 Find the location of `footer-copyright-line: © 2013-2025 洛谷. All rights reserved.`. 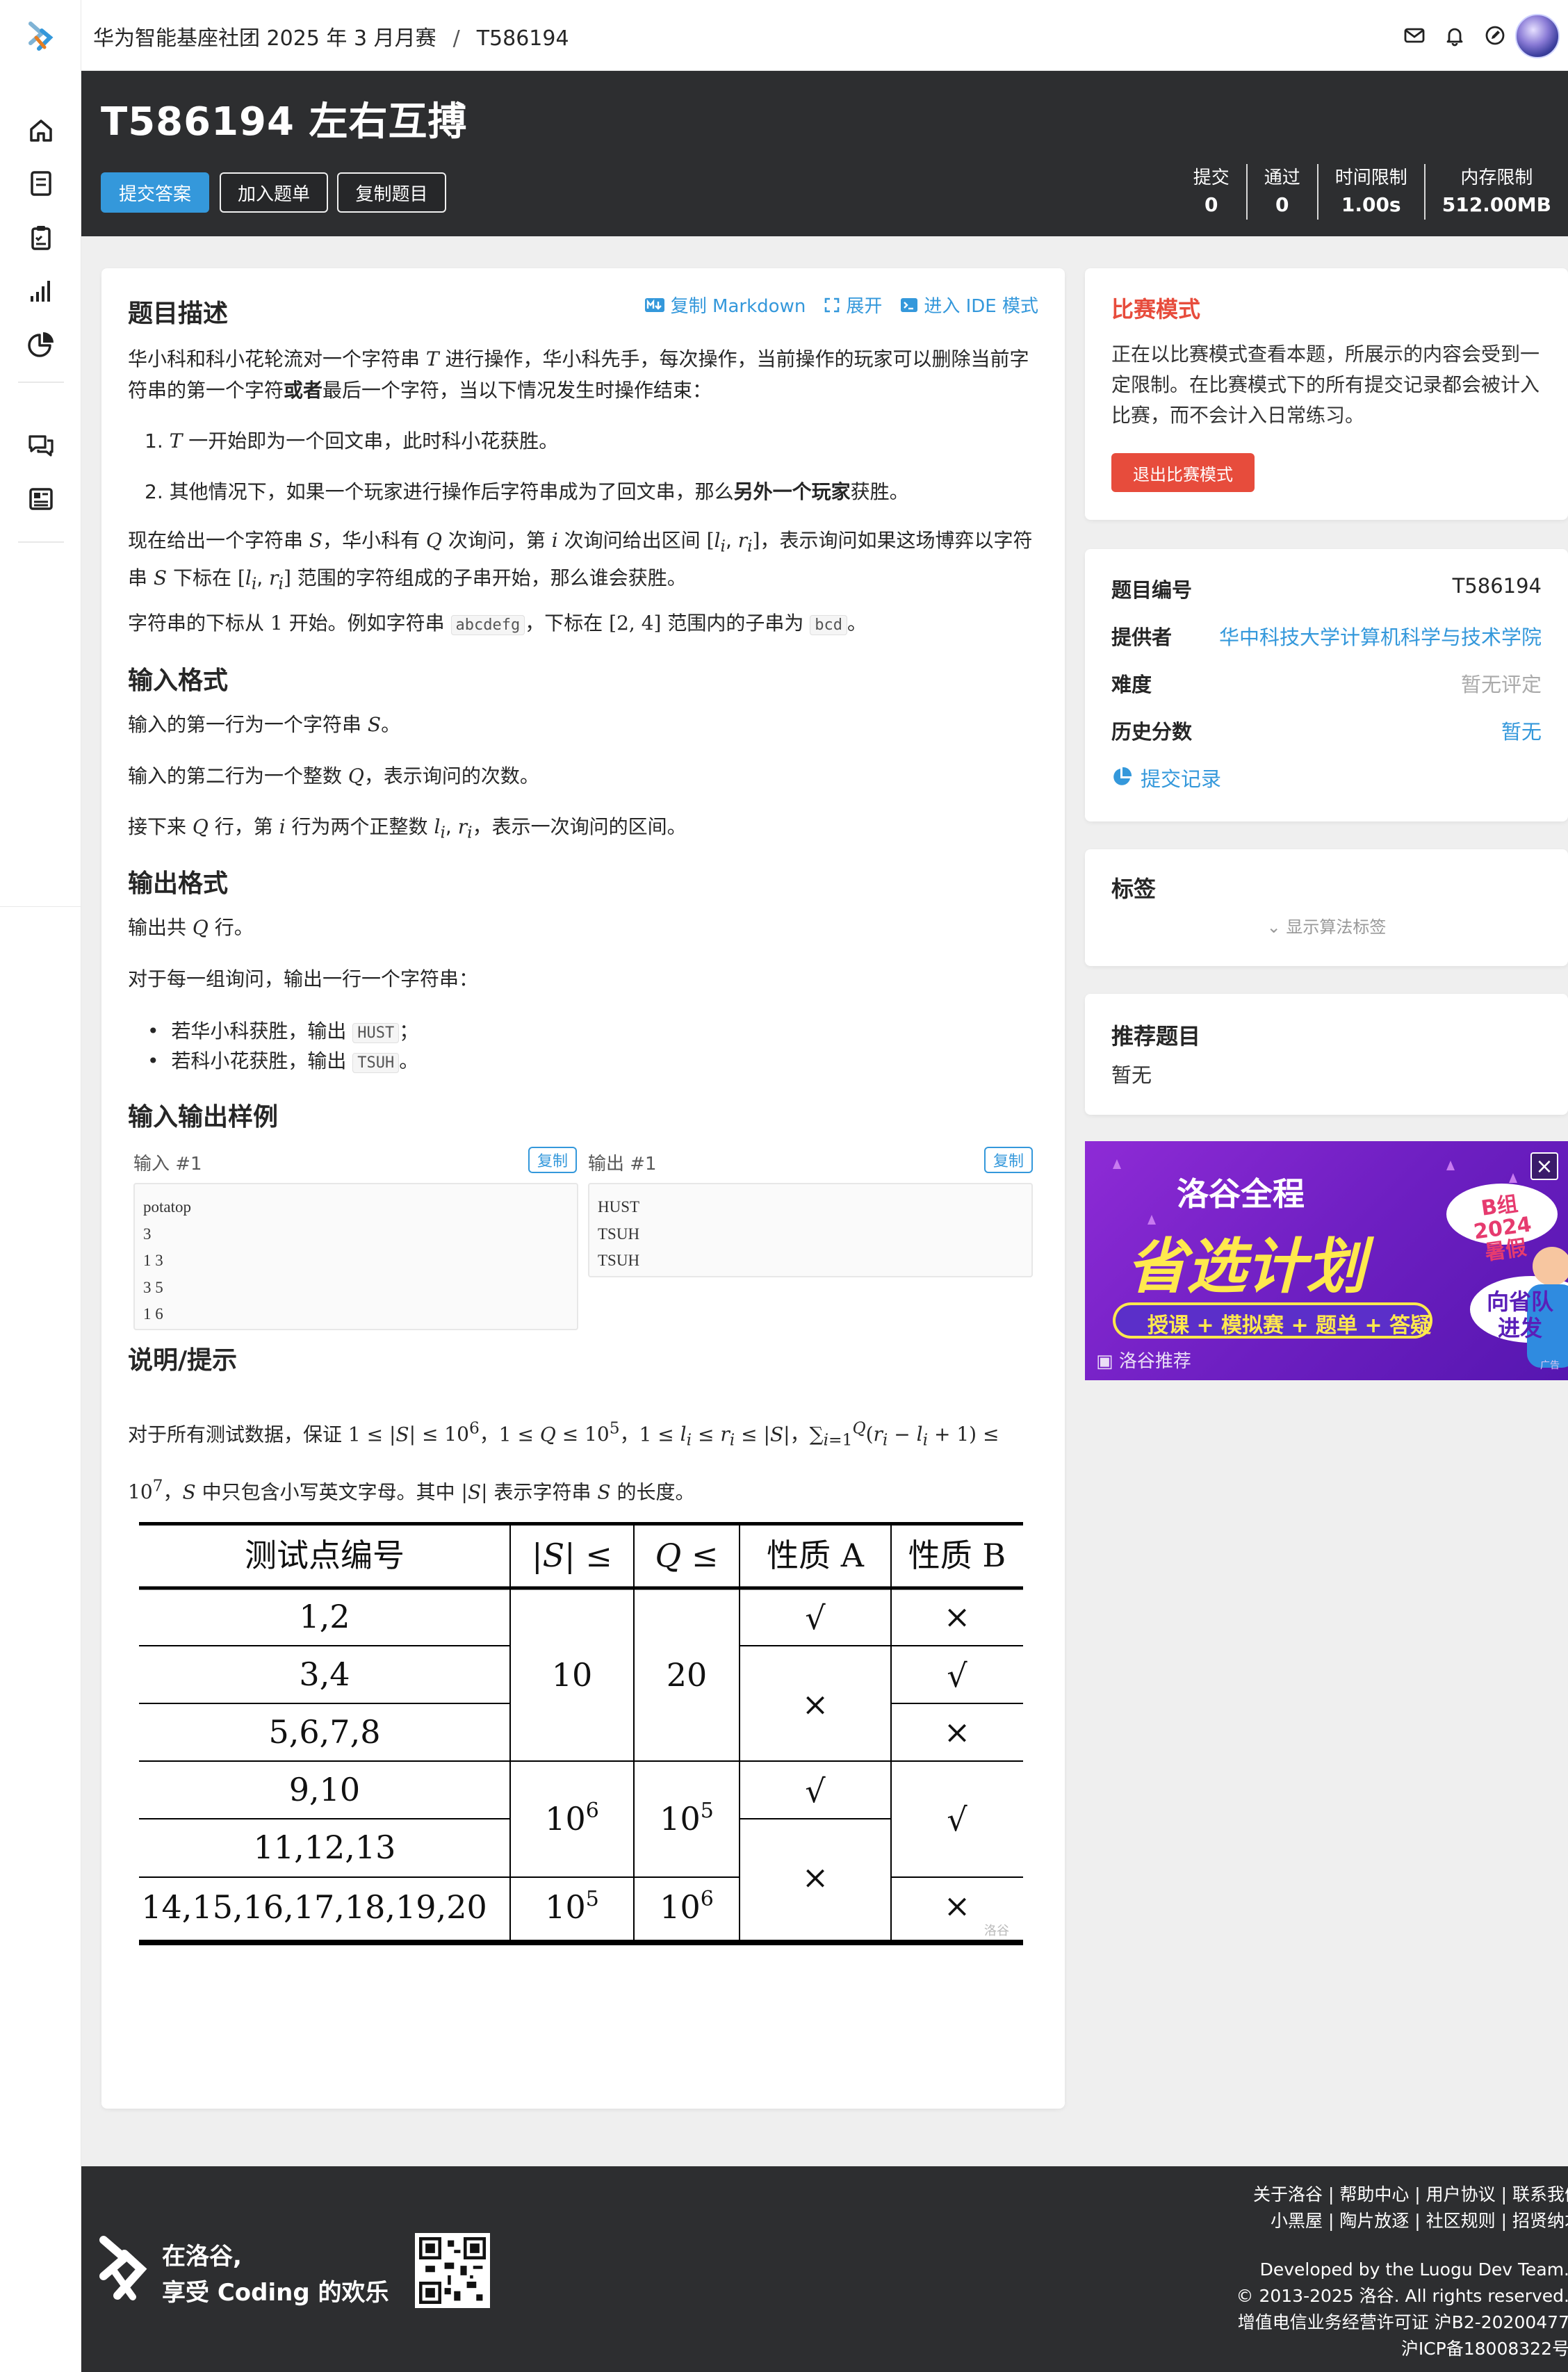

footer-copyright-line: © 2013-2025 洛谷. All rights reserved. is located at coordinates (1402, 2296).